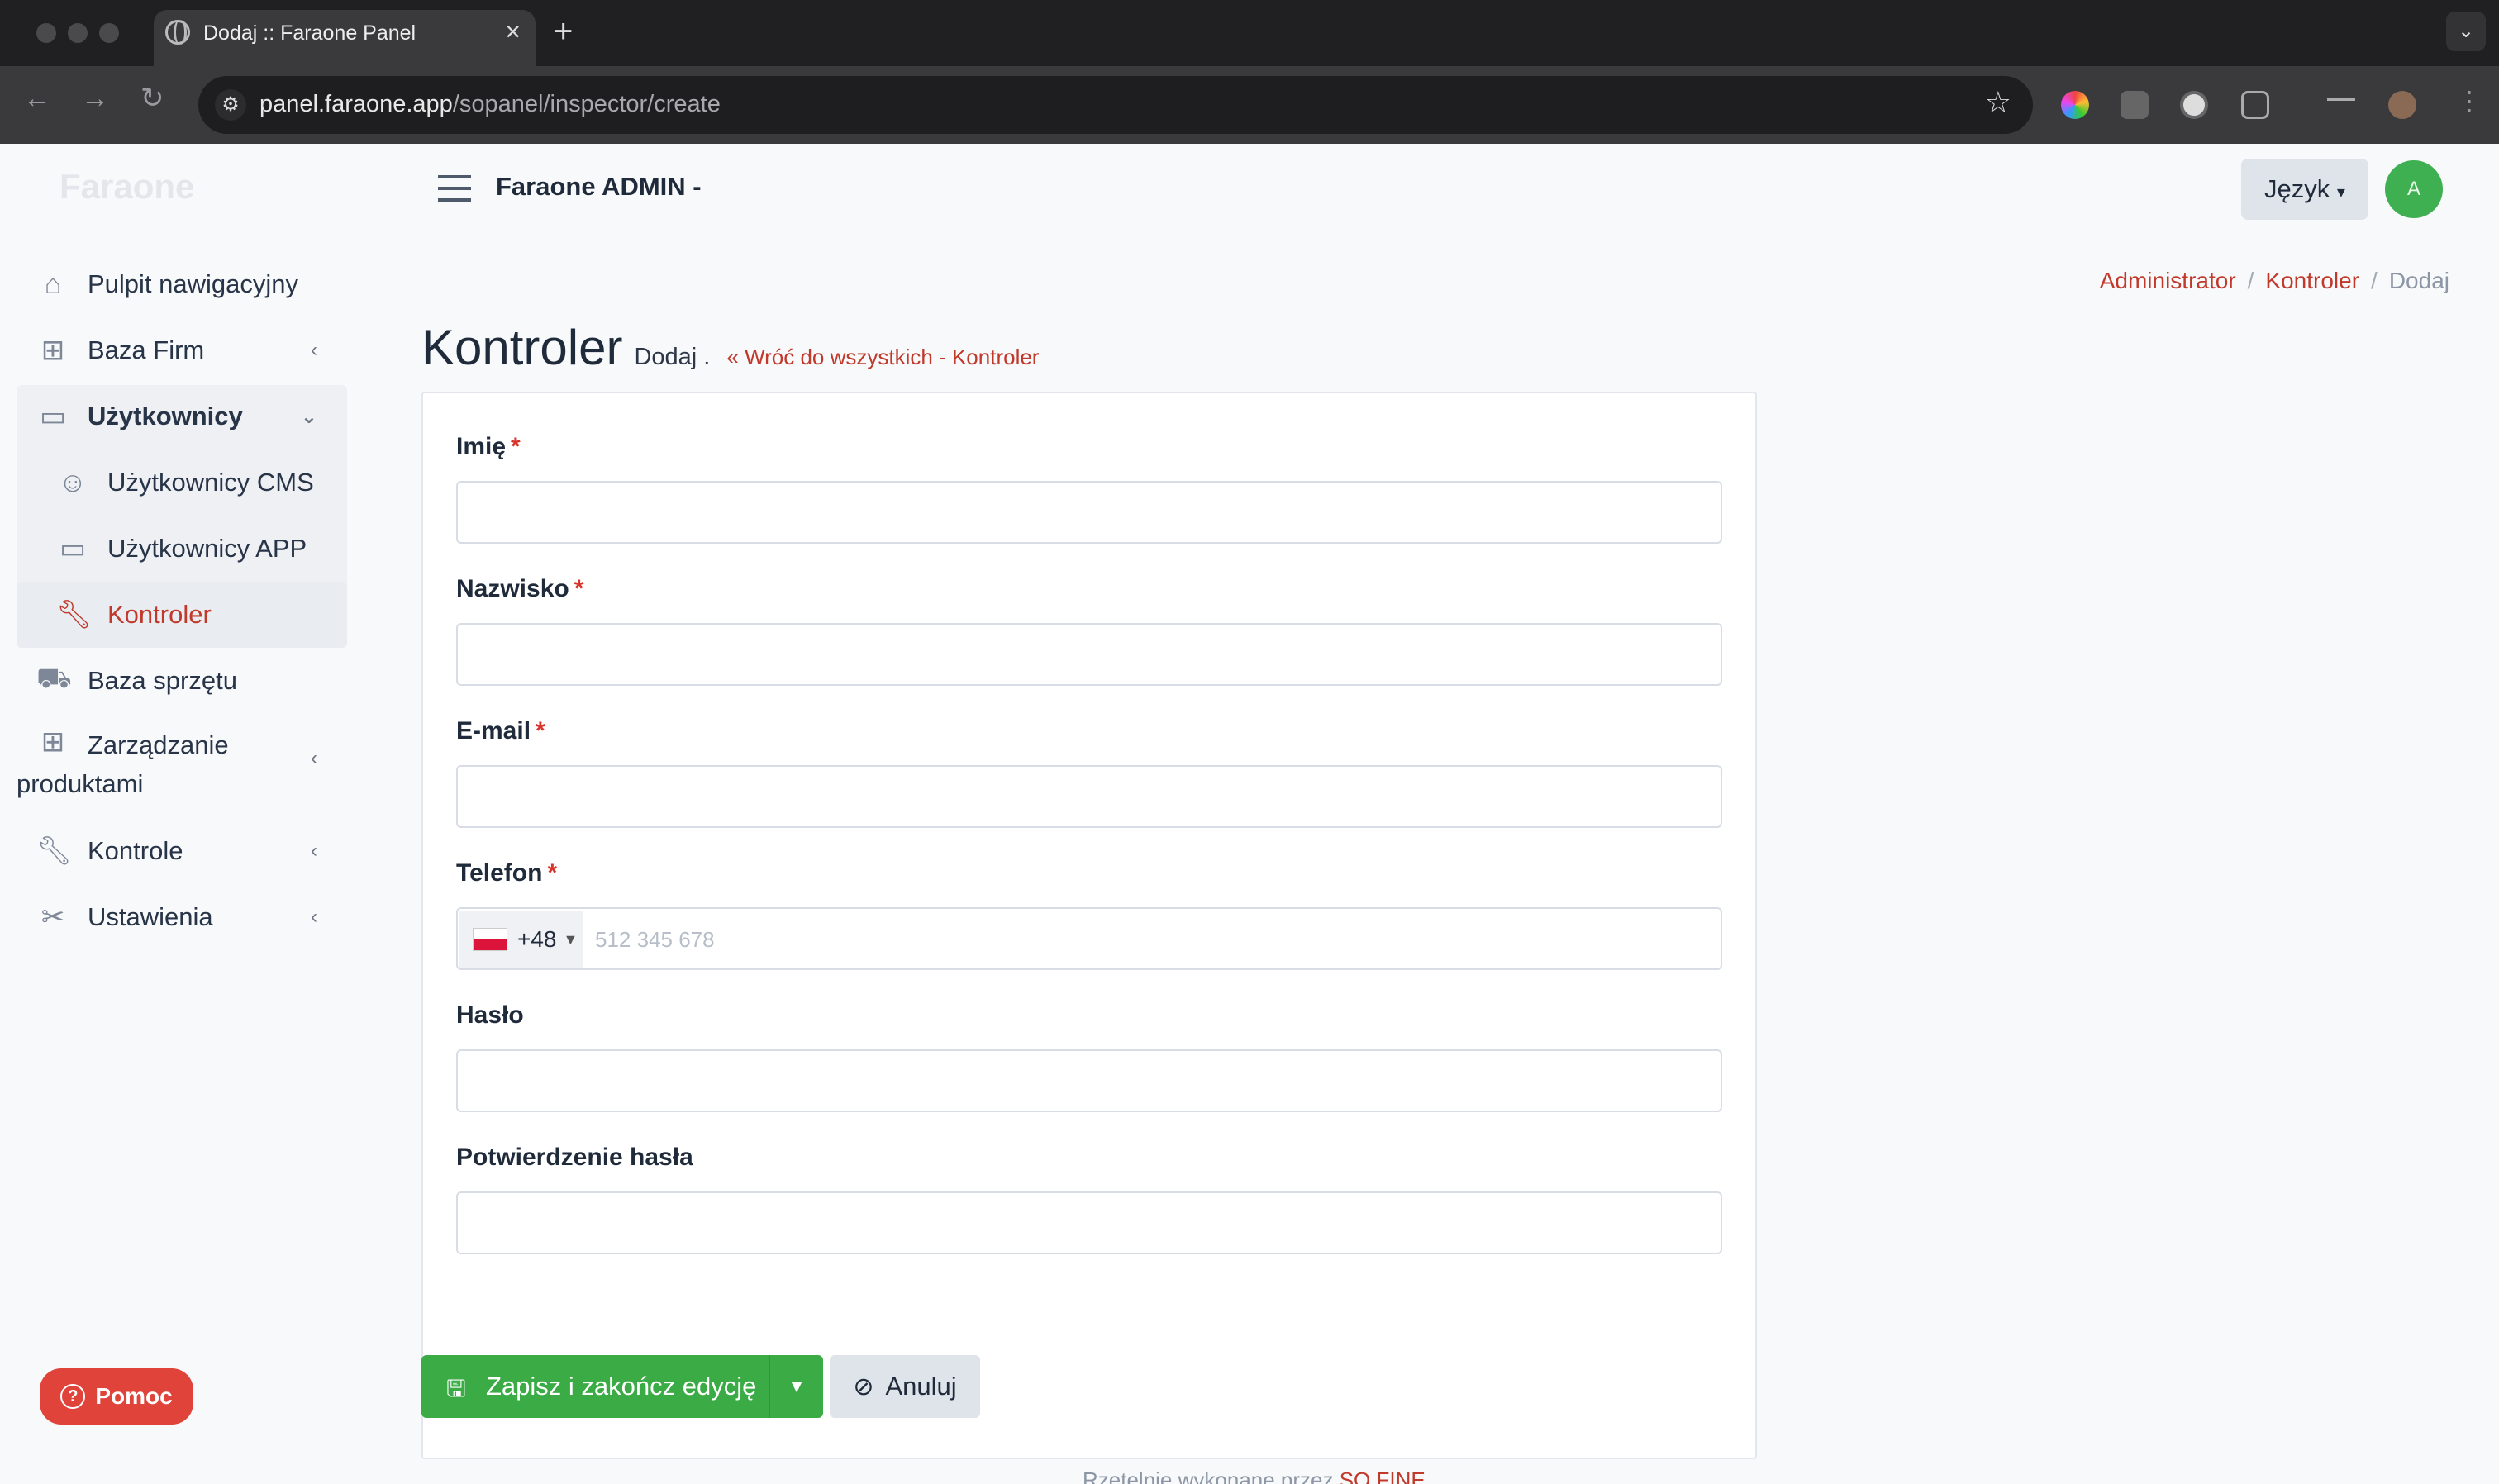 This screenshot has width=2499, height=1484. I want to click on close-window-icon, so click(46, 33).